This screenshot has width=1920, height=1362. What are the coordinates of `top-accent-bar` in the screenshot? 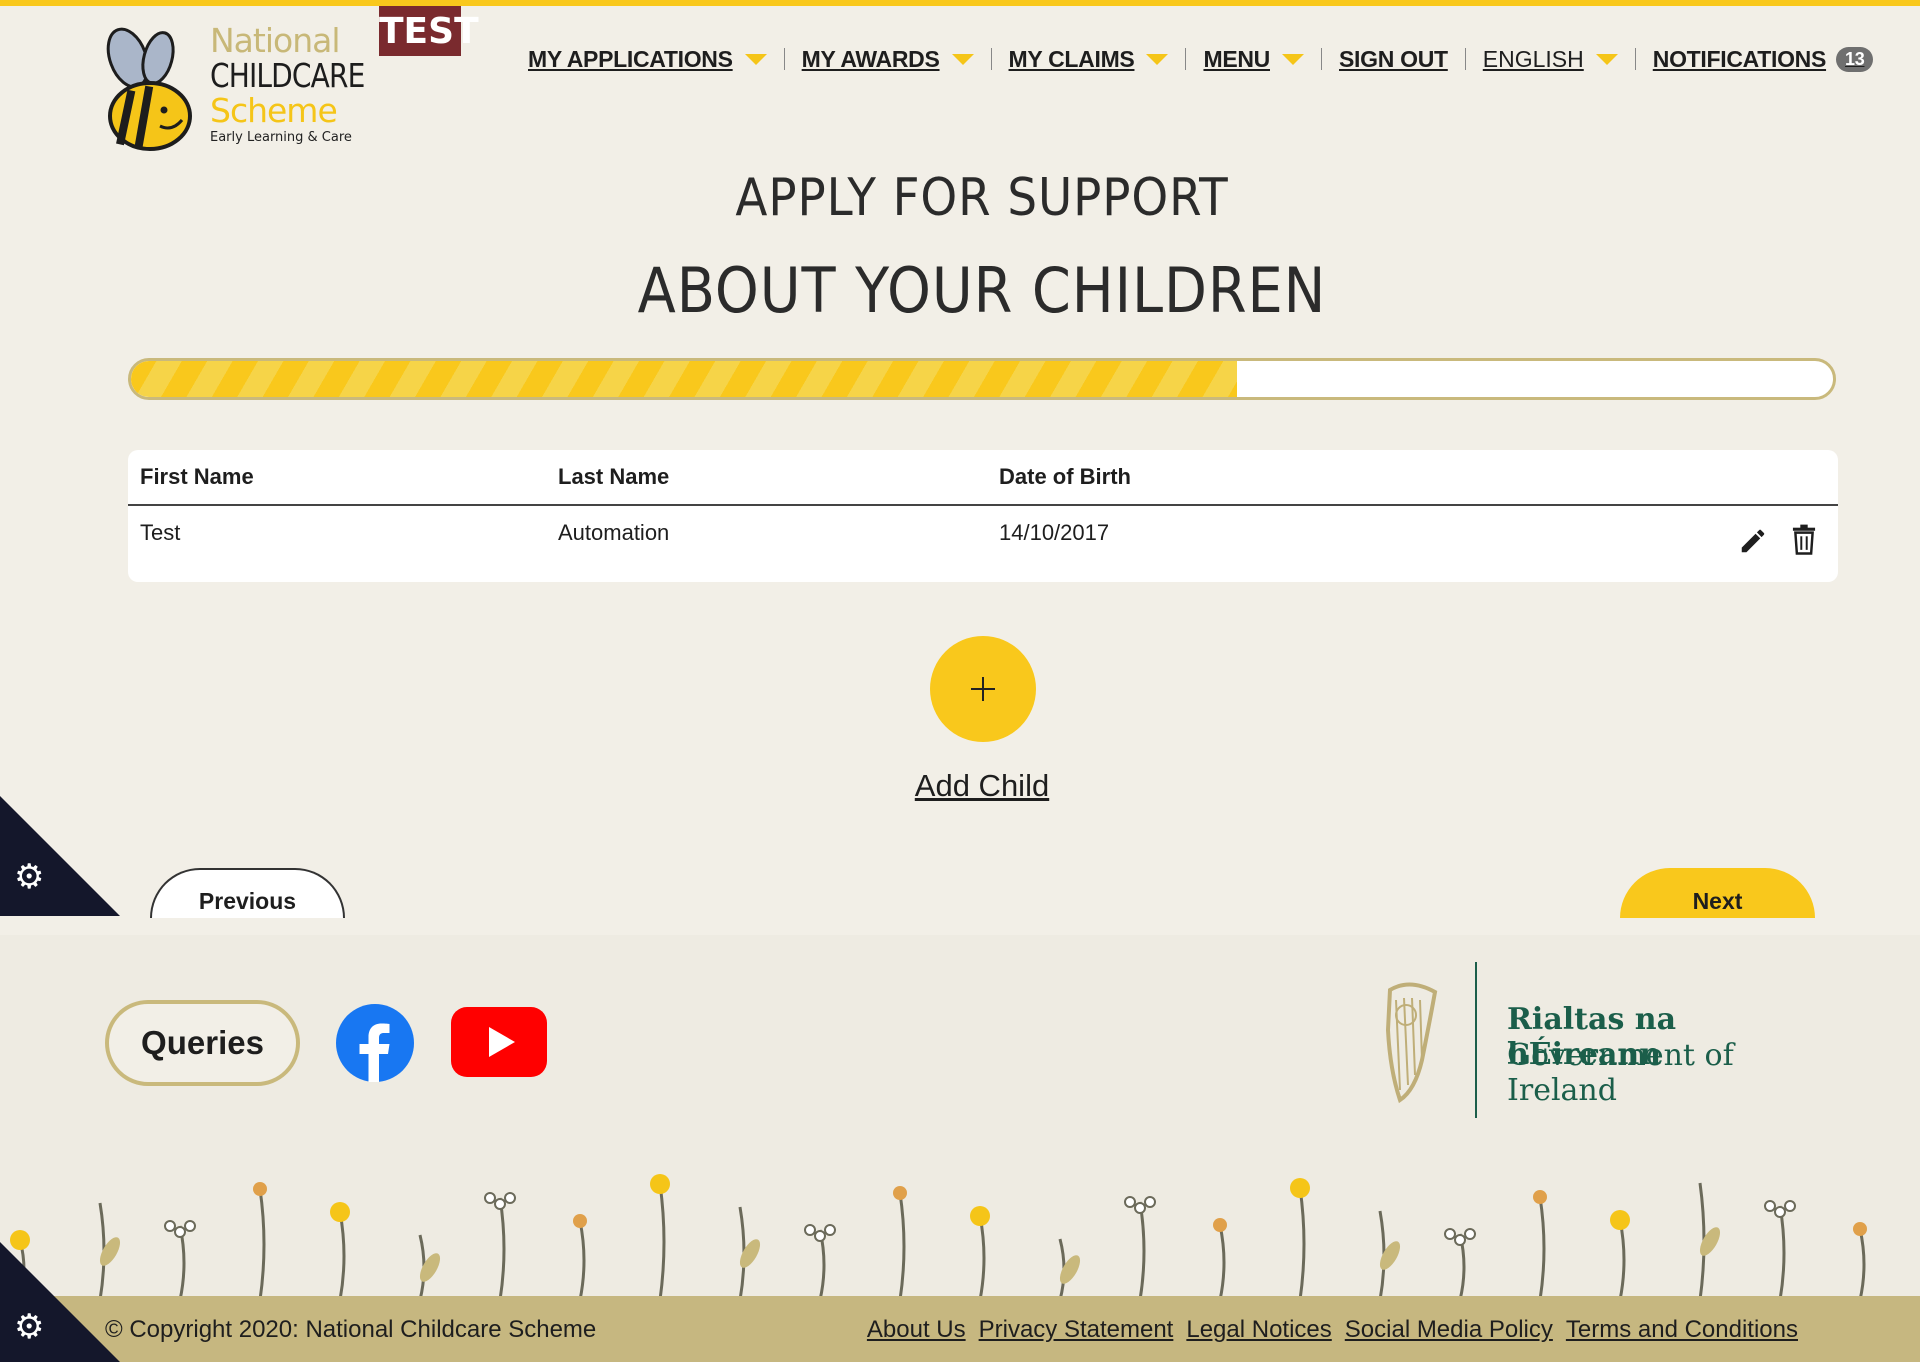 It's located at (960, 3).